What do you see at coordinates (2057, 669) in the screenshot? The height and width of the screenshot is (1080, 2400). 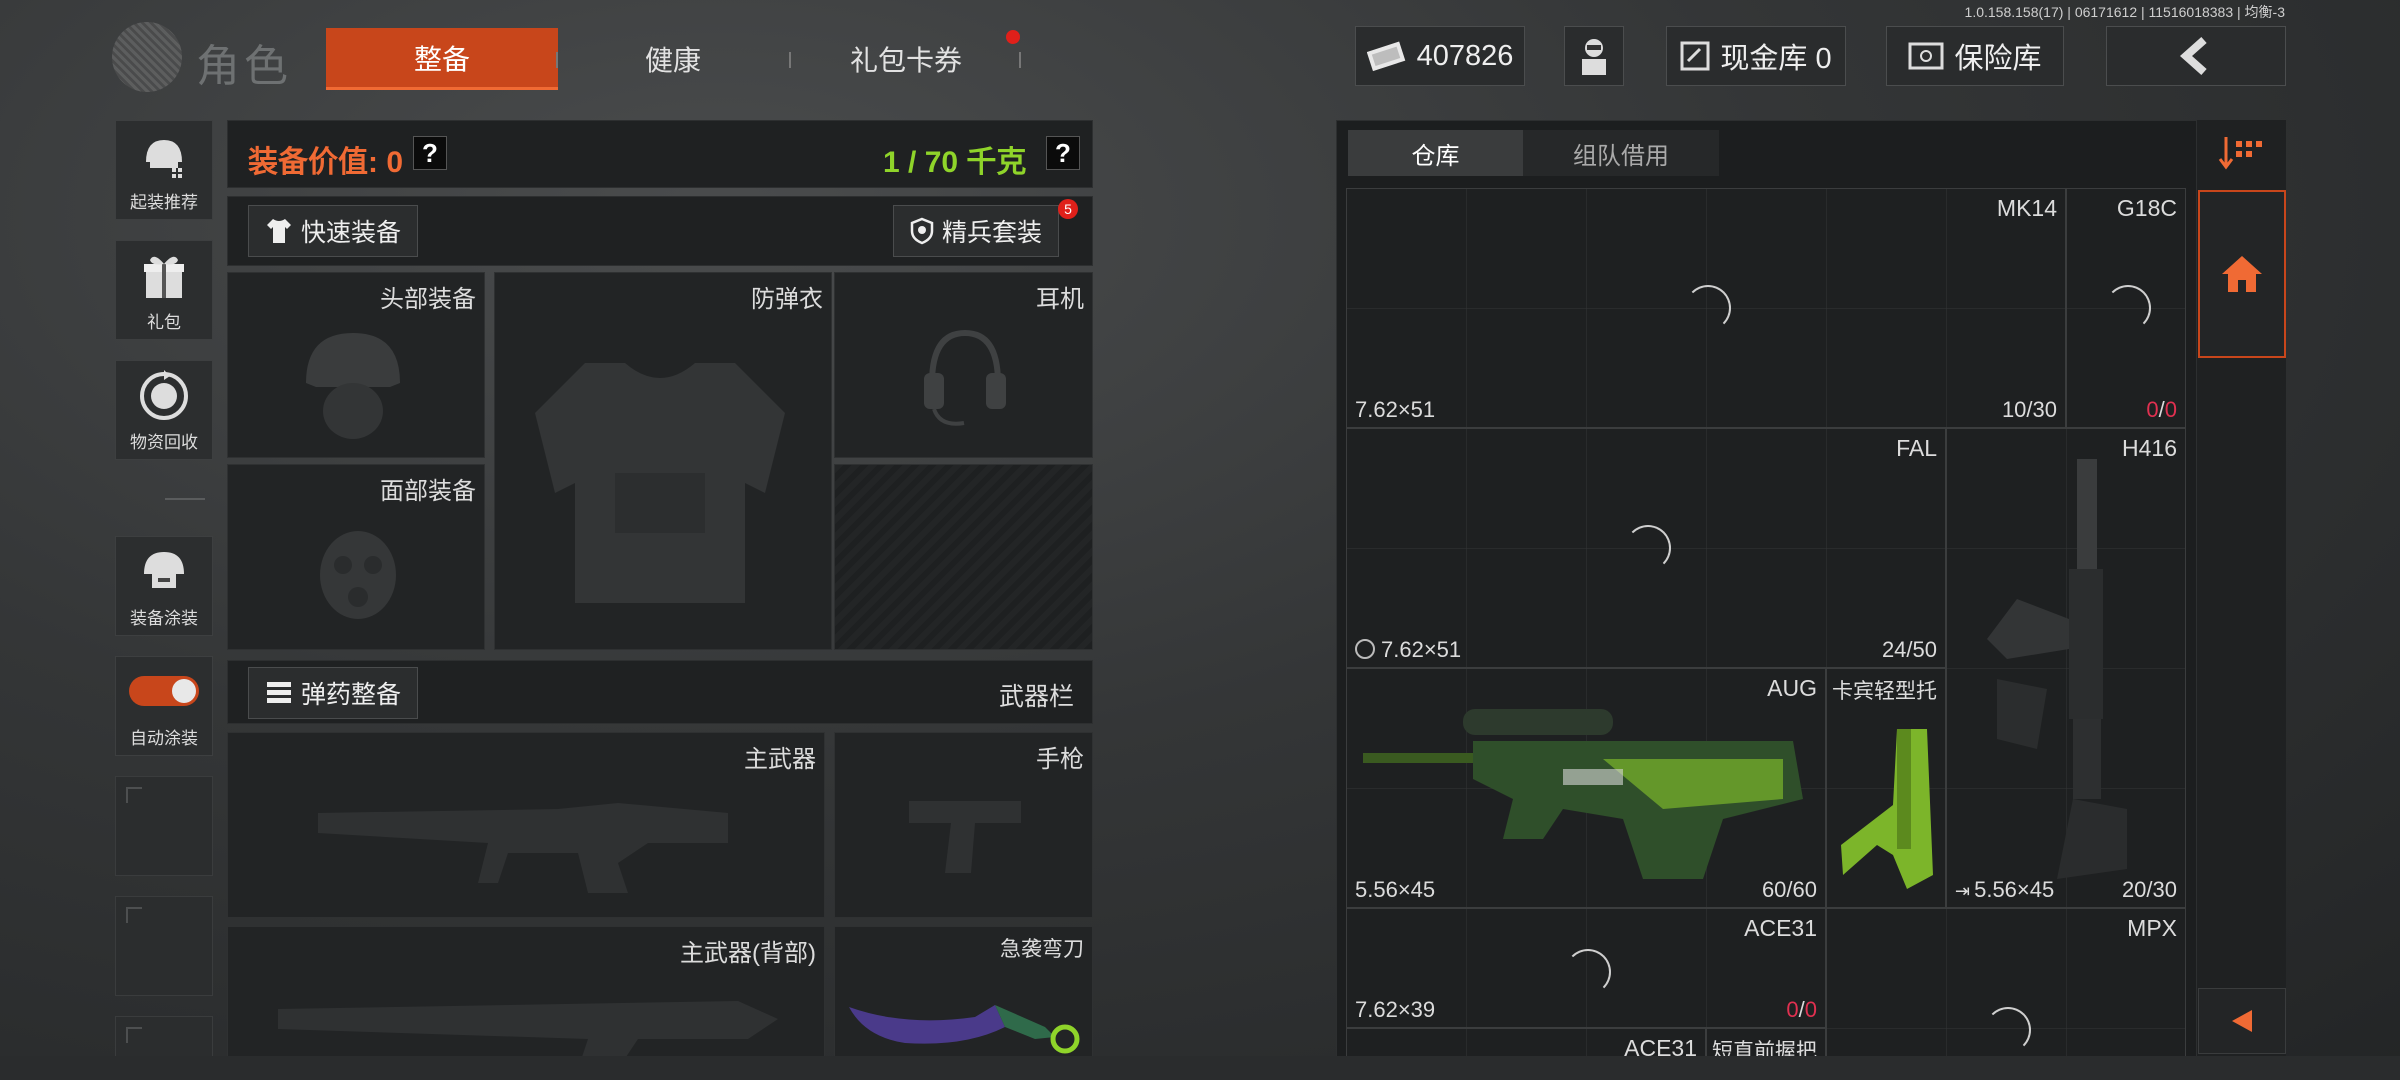 I see `h416-rifle-icon` at bounding box center [2057, 669].